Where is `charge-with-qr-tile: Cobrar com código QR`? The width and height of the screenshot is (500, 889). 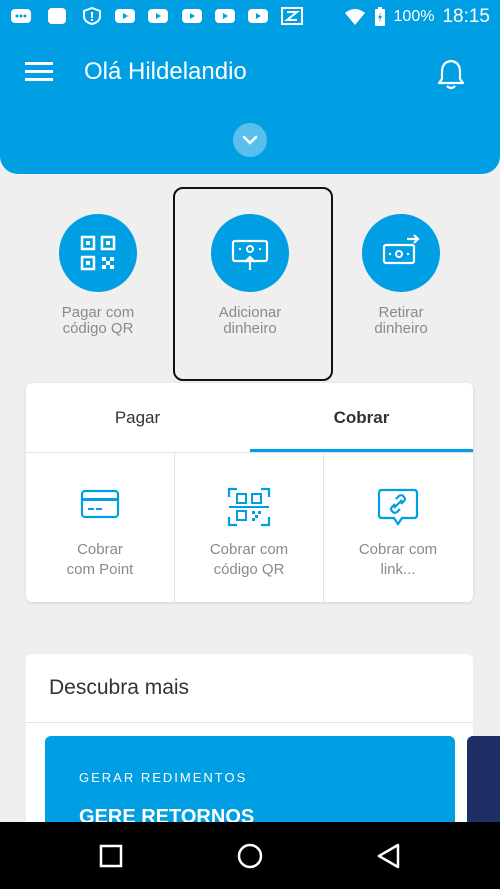
charge-with-qr-tile: Cobrar com código QR is located at coordinates (249, 527).